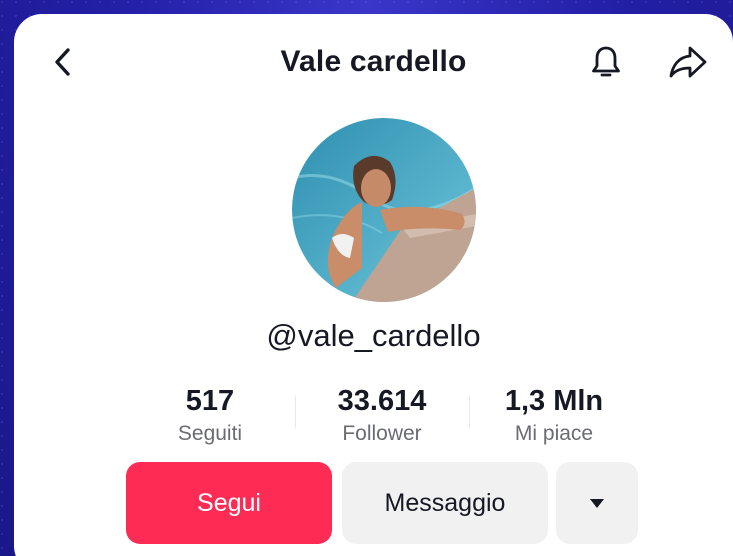  What do you see at coordinates (373, 335) in the screenshot?
I see `profile-username: @vale_cardello` at bounding box center [373, 335].